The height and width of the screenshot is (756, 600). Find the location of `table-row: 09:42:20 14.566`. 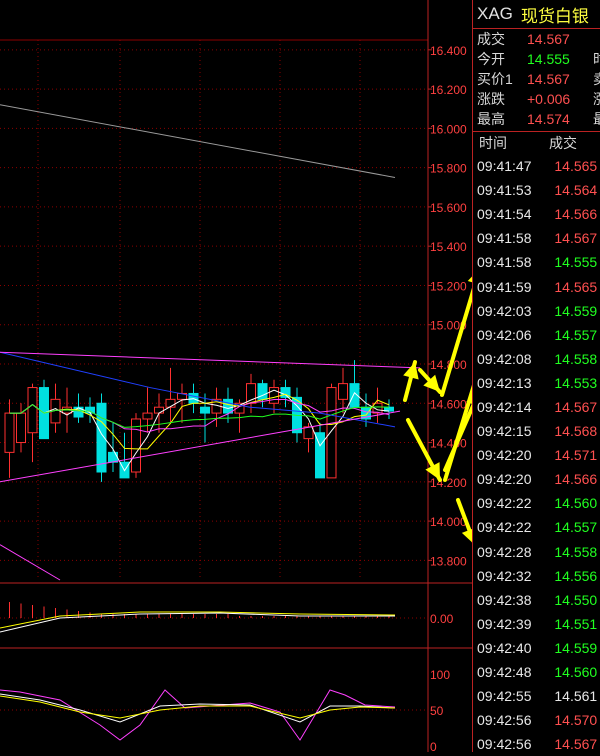

table-row: 09:42:20 14.566 is located at coordinates (536, 479).